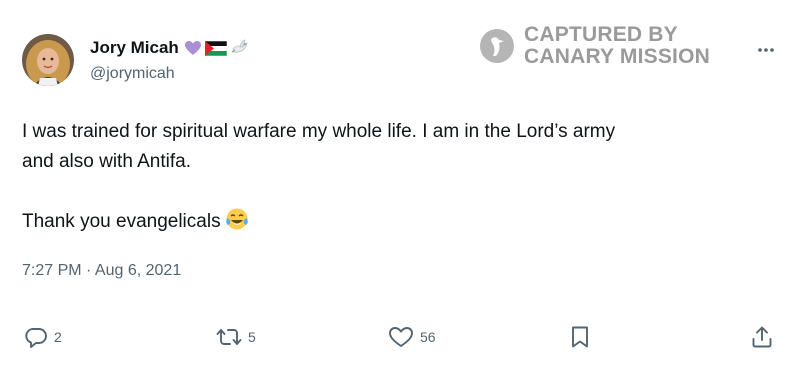  I want to click on reply-button: 2, so click(43, 337).